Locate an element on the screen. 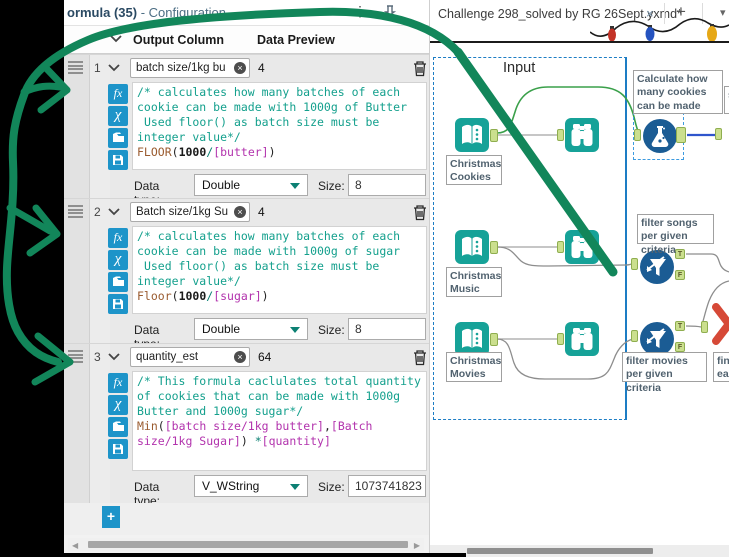  column-header-preview: Data Preview is located at coordinates (296, 40).